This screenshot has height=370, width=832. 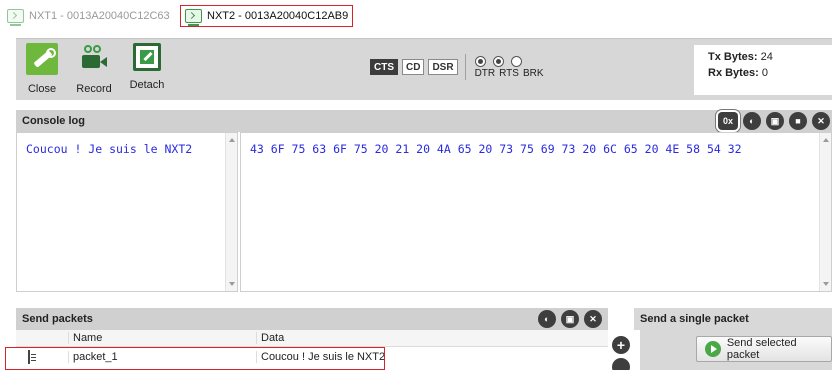 I want to click on rts-label: RTS, so click(x=509, y=73).